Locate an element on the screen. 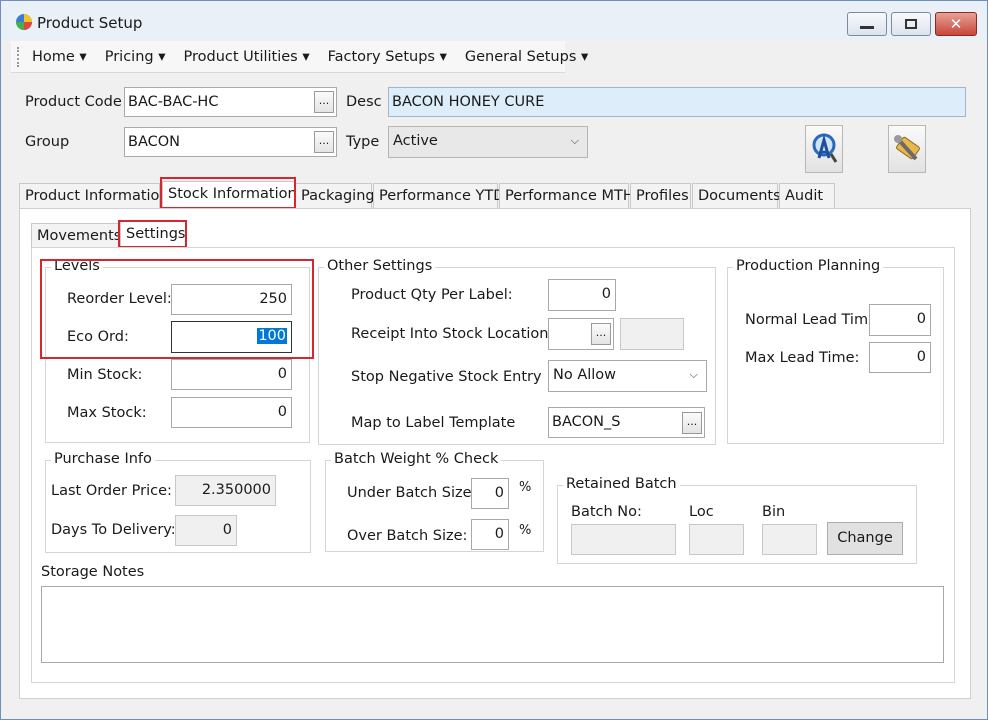  max-stock-field: 0 is located at coordinates (231, 412).